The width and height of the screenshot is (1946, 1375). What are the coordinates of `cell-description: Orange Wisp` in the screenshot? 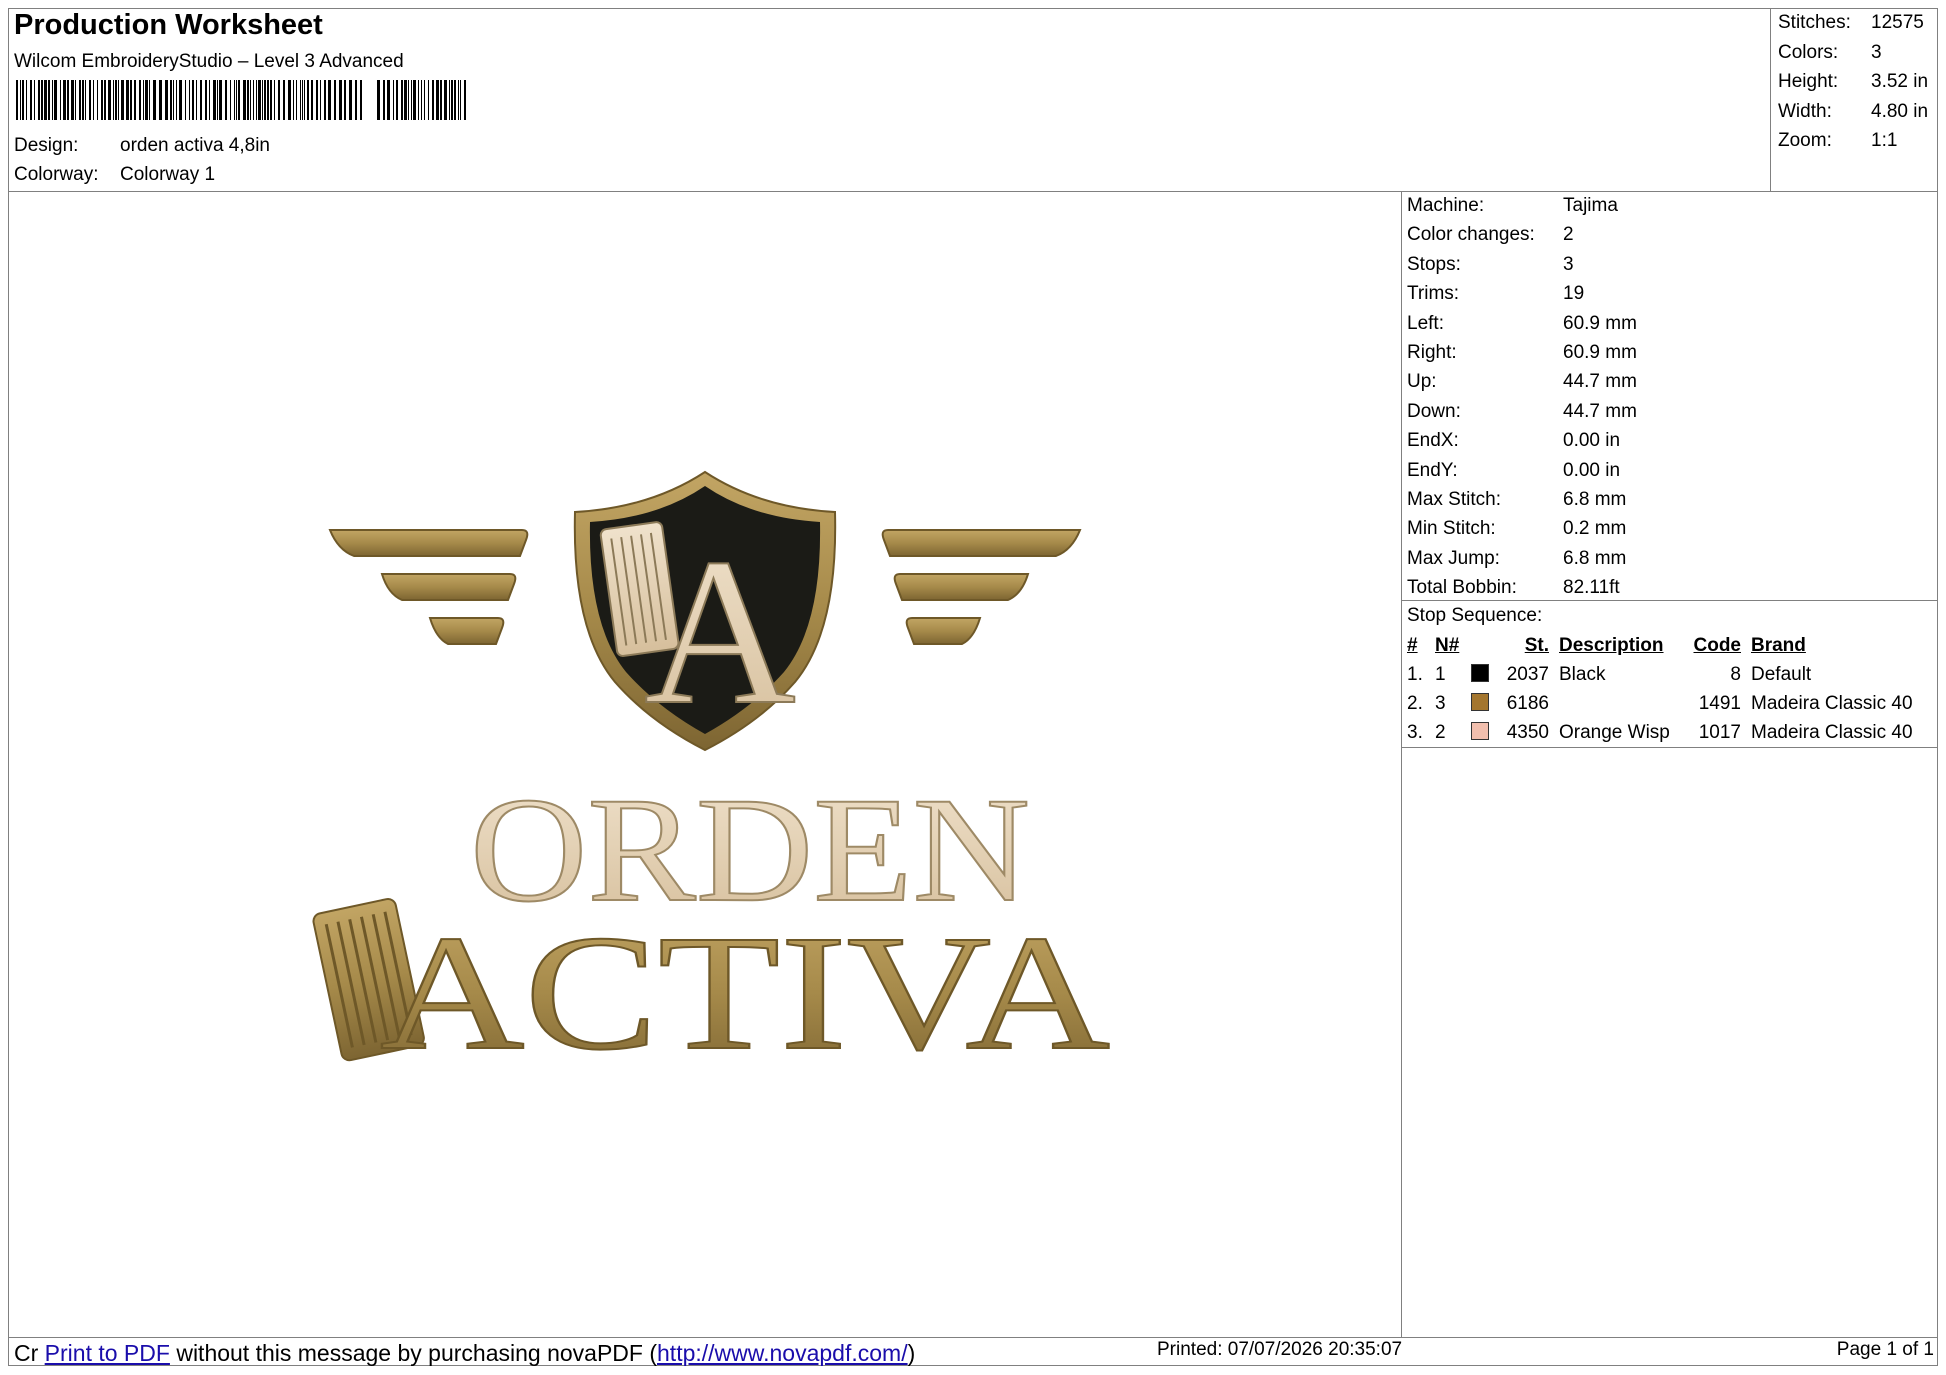 It's located at (1614, 732).